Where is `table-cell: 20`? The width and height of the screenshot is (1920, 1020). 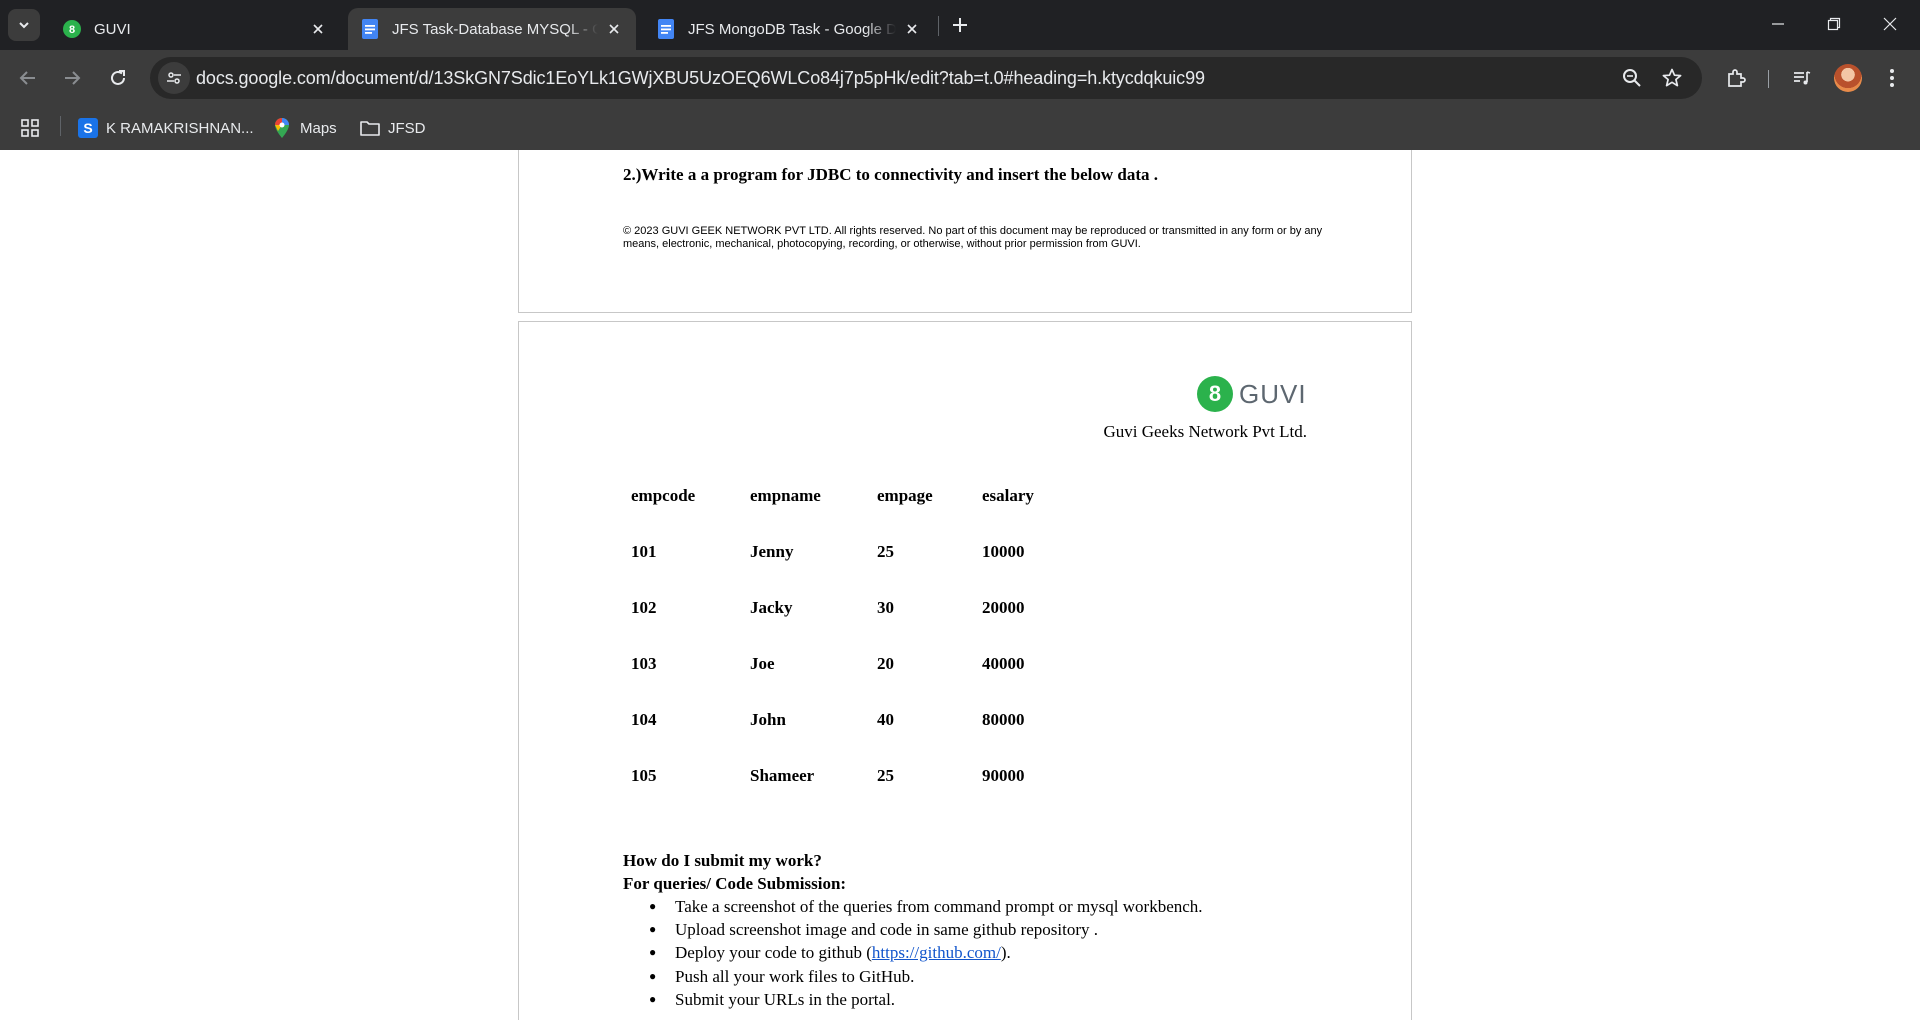
table-cell: 20 is located at coordinates (885, 663).